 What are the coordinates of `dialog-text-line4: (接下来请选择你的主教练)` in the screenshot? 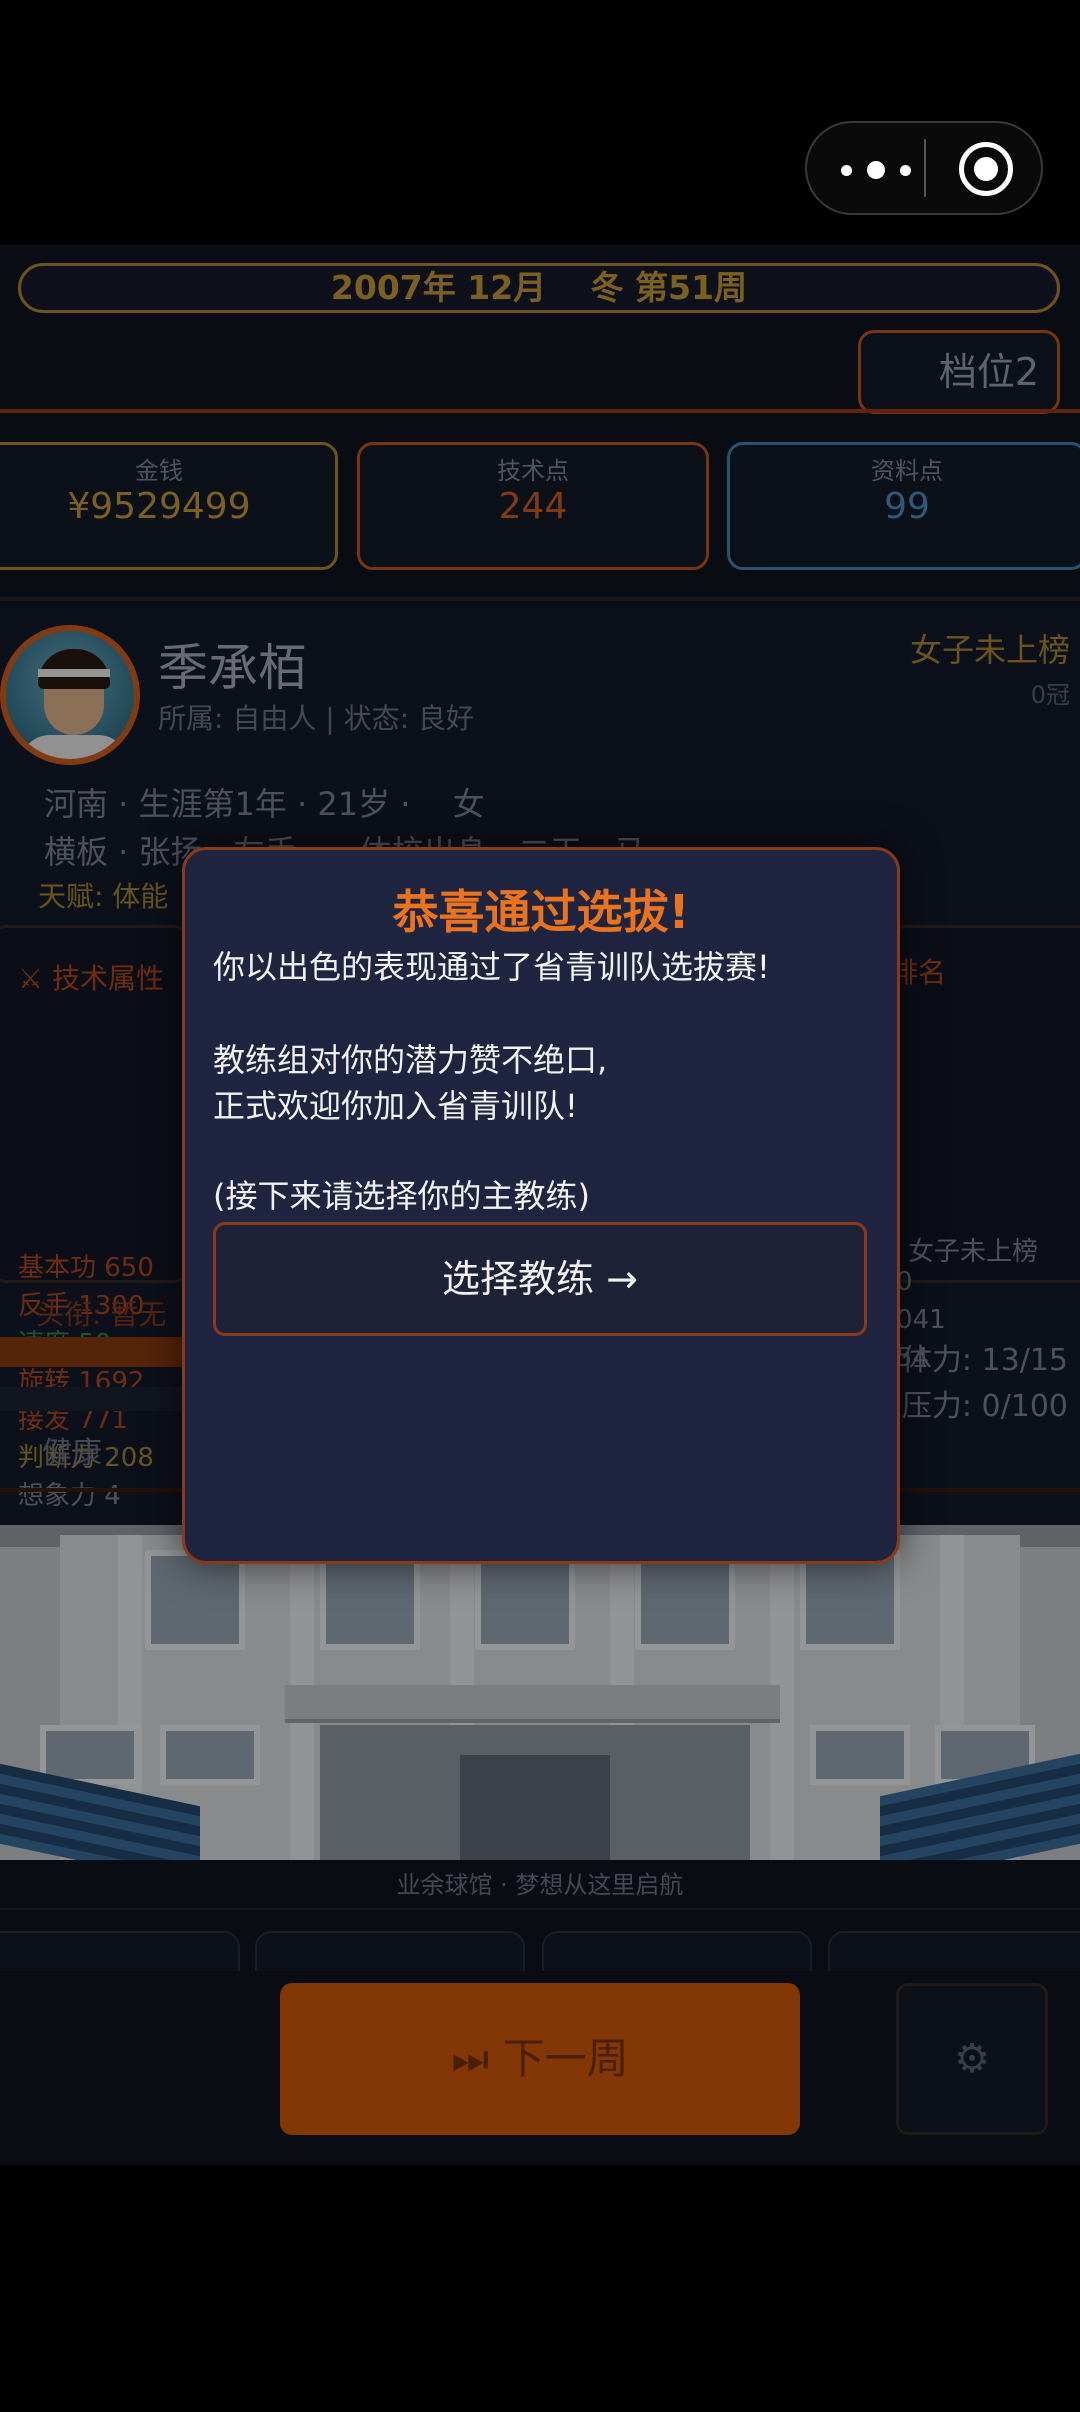 It's located at (401, 1196).